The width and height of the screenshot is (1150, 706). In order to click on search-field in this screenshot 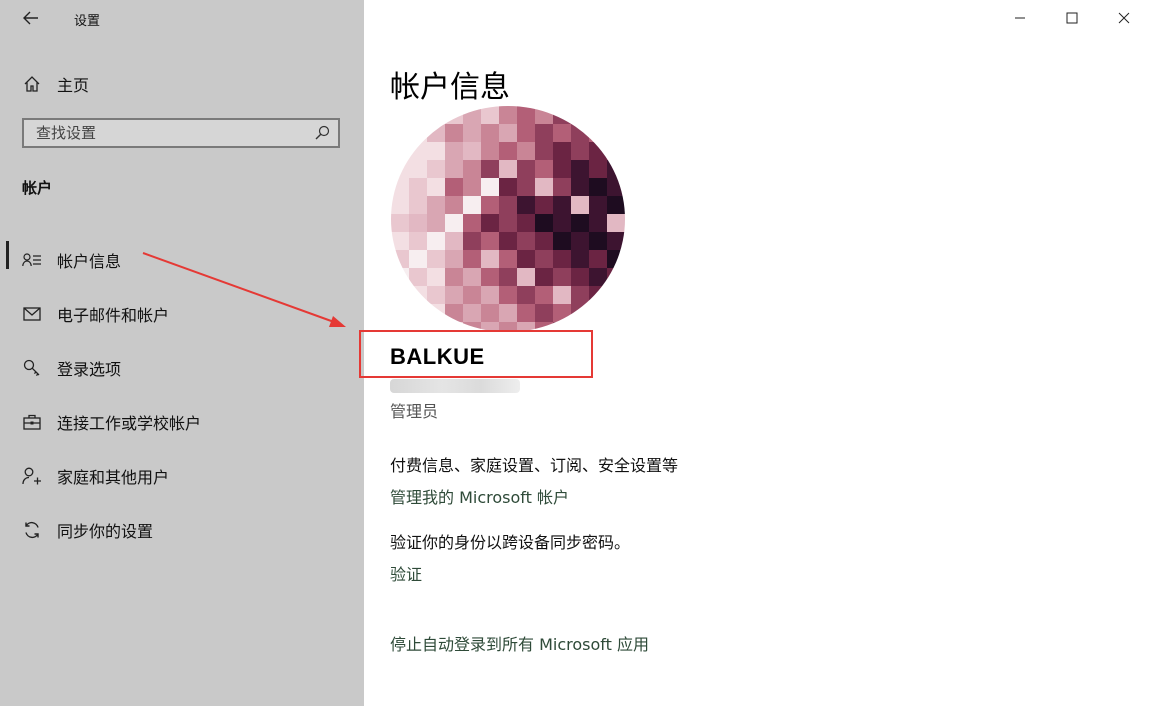, I will do `click(181, 133)`.